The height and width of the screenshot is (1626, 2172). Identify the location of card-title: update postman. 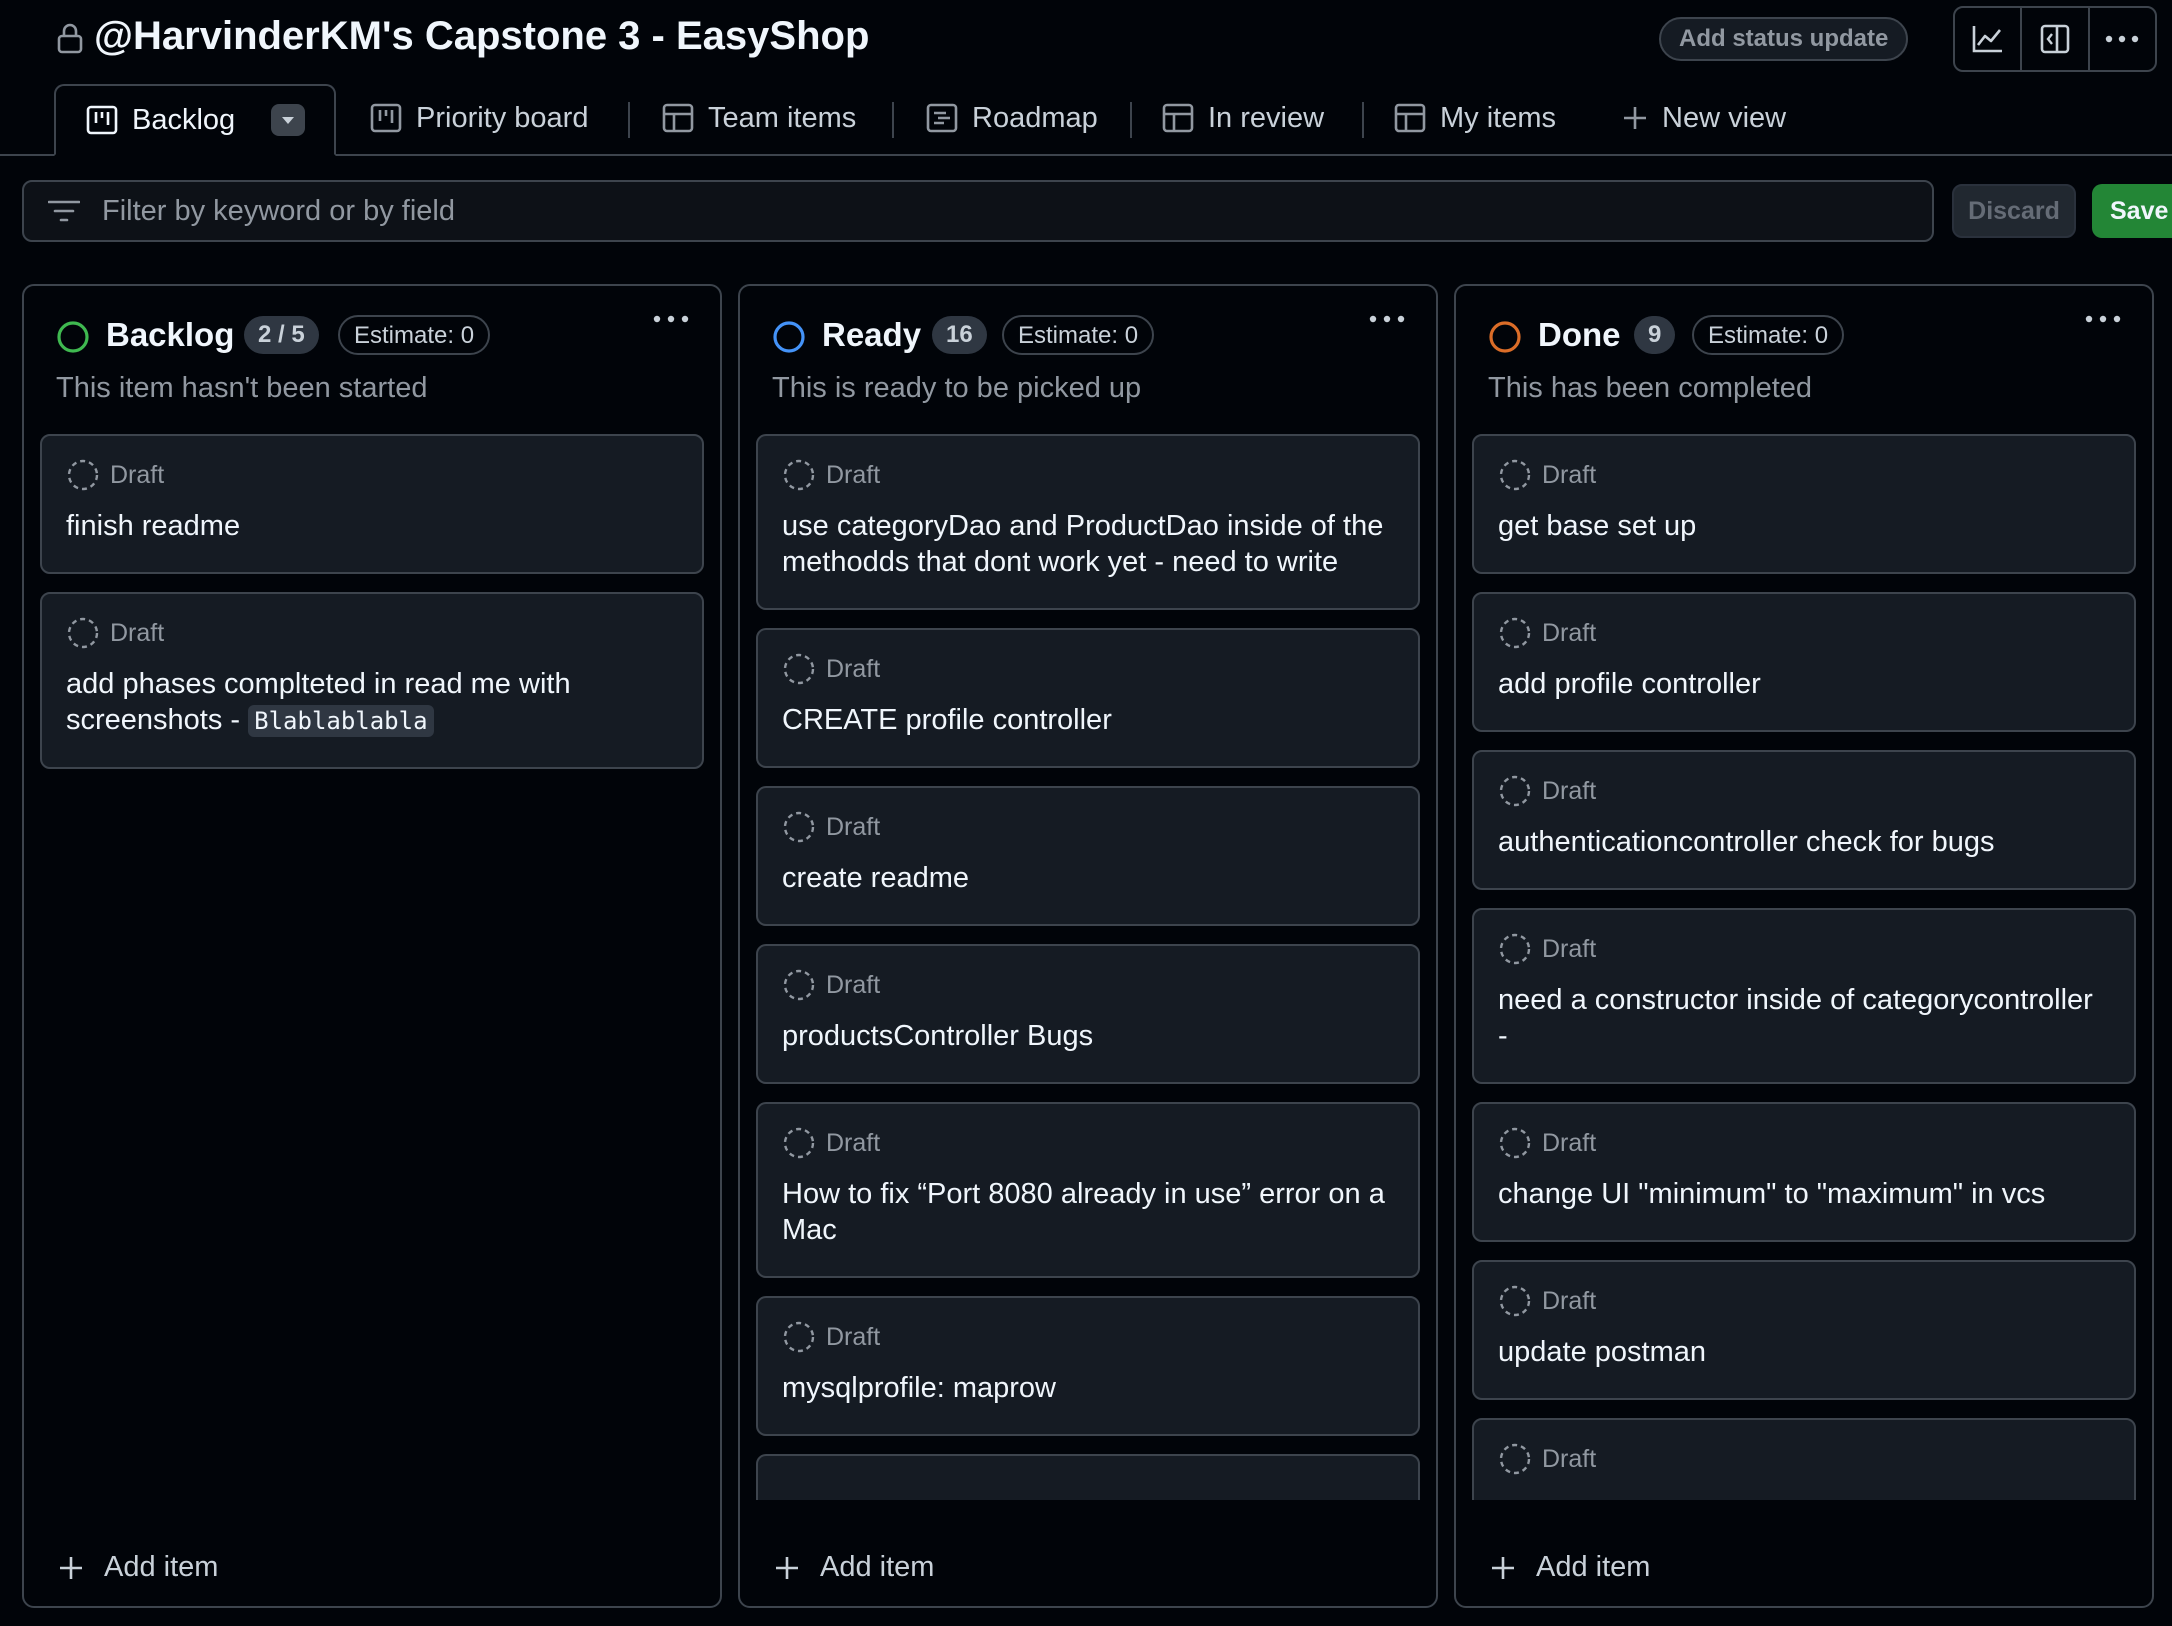
(1804, 1366).